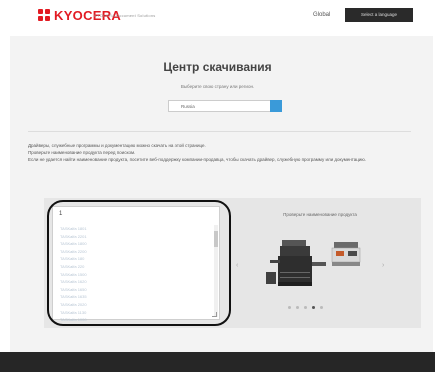 This screenshot has height=372, width=435. I want to click on global-link: Global, so click(321, 15).